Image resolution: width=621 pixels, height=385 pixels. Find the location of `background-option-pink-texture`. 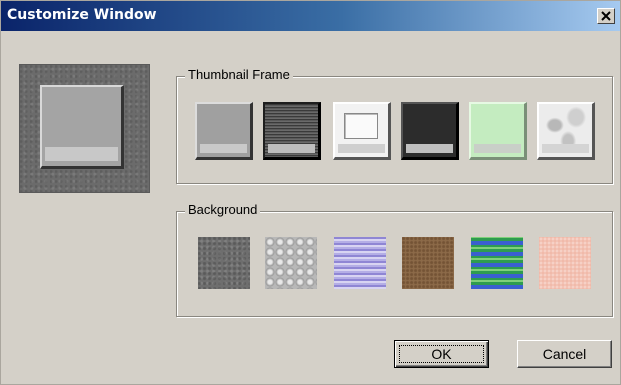

background-option-pink-texture is located at coordinates (565, 263).